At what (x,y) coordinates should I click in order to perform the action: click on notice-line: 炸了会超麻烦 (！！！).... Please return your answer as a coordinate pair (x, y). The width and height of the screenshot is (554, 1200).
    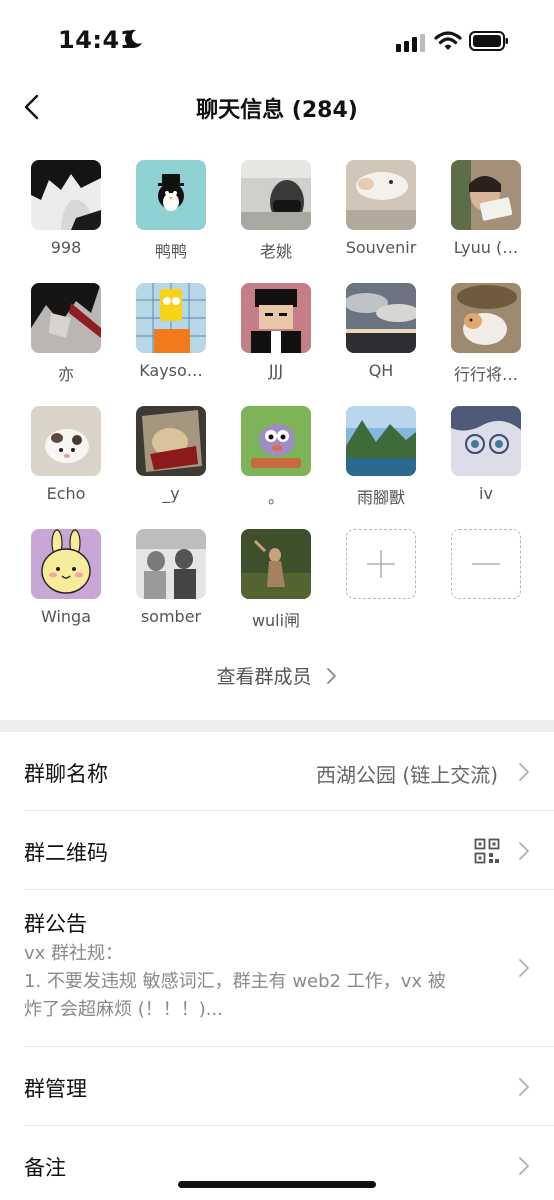
    Looking at the image, I should click on (123, 1009).